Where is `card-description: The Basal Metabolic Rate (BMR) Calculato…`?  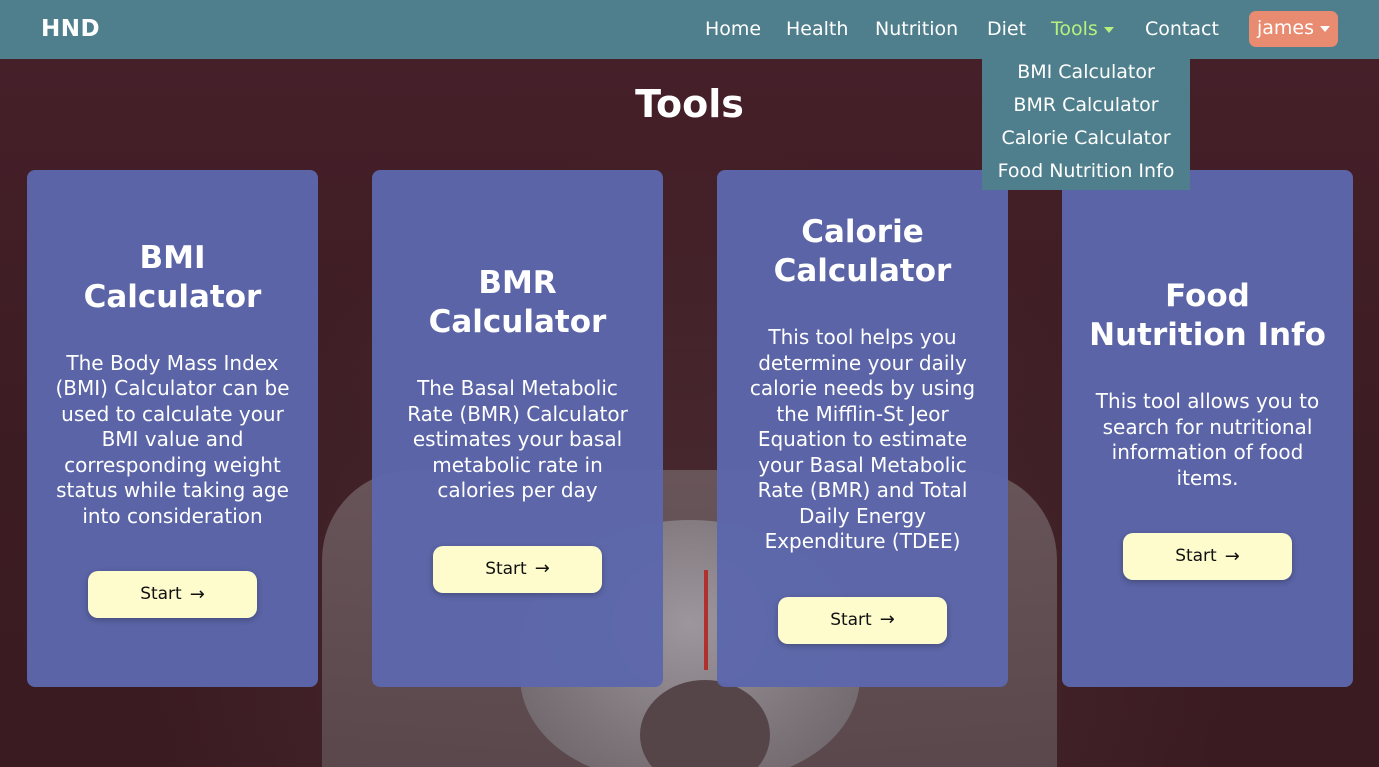 card-description: The Basal Metabolic Rate (BMR) Calculato… is located at coordinates (517, 439).